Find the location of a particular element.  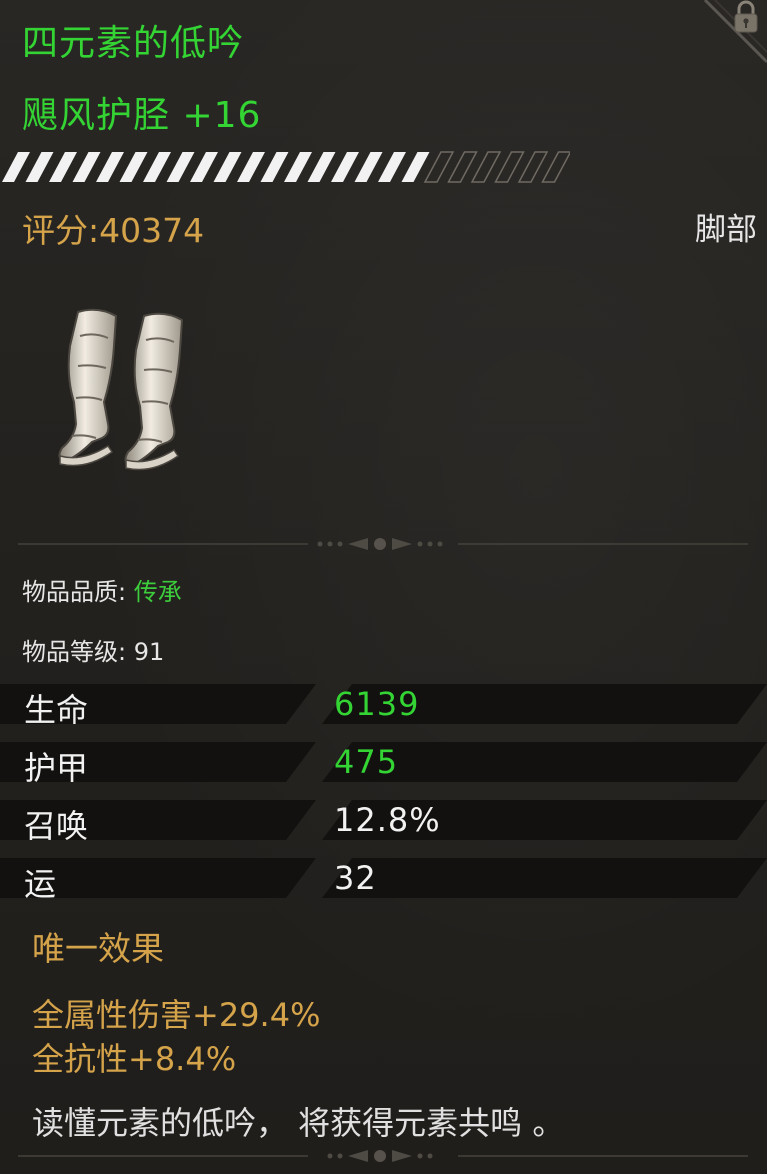

quality-label: 物品品质: is located at coordinates (78, 592).